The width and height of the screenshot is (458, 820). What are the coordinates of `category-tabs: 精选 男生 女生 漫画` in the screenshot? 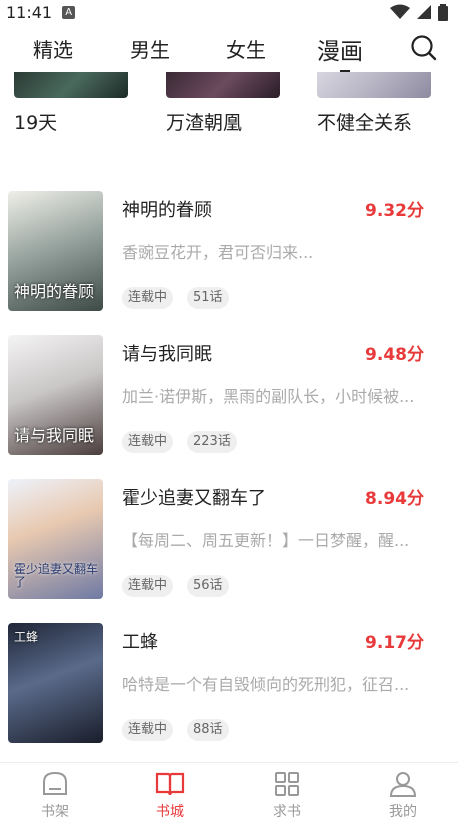 It's located at (229, 48).